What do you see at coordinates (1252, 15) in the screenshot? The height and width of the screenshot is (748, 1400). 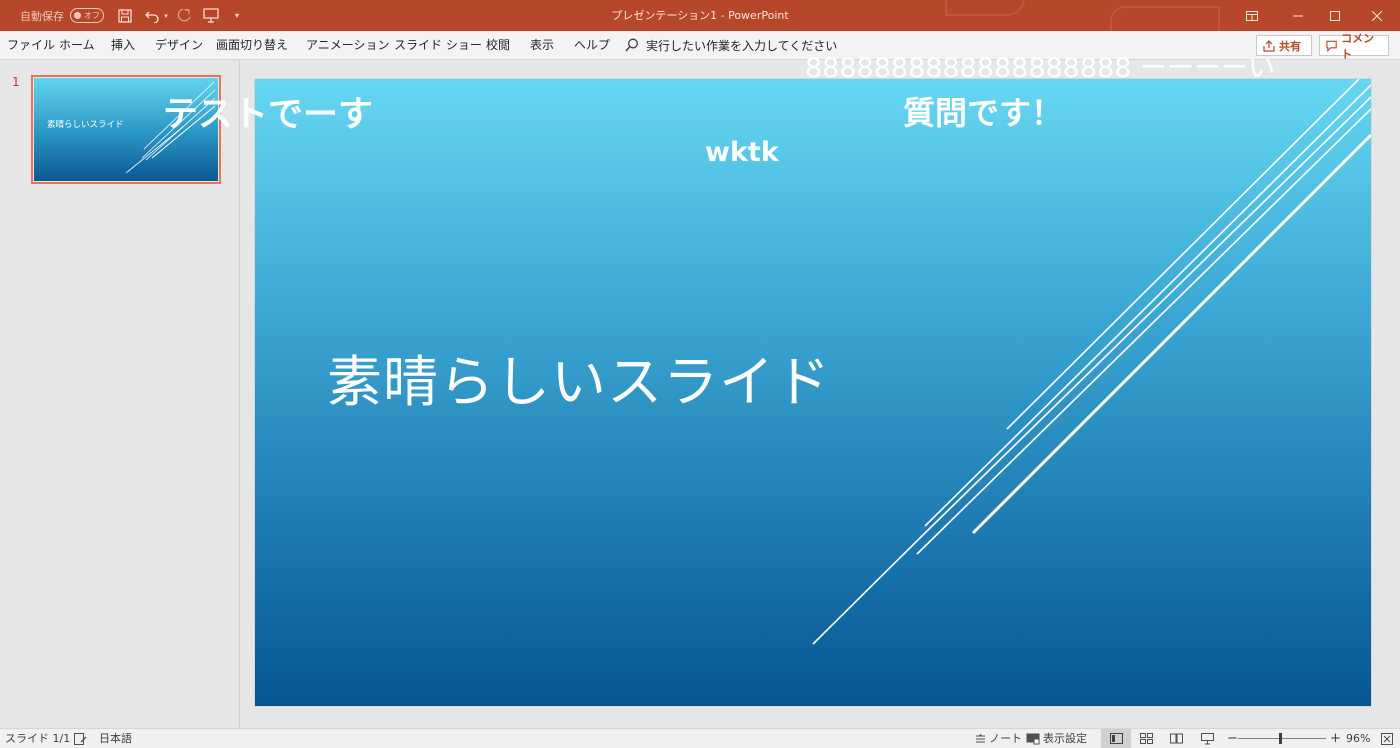 I see `ribbon-display-icon` at bounding box center [1252, 15].